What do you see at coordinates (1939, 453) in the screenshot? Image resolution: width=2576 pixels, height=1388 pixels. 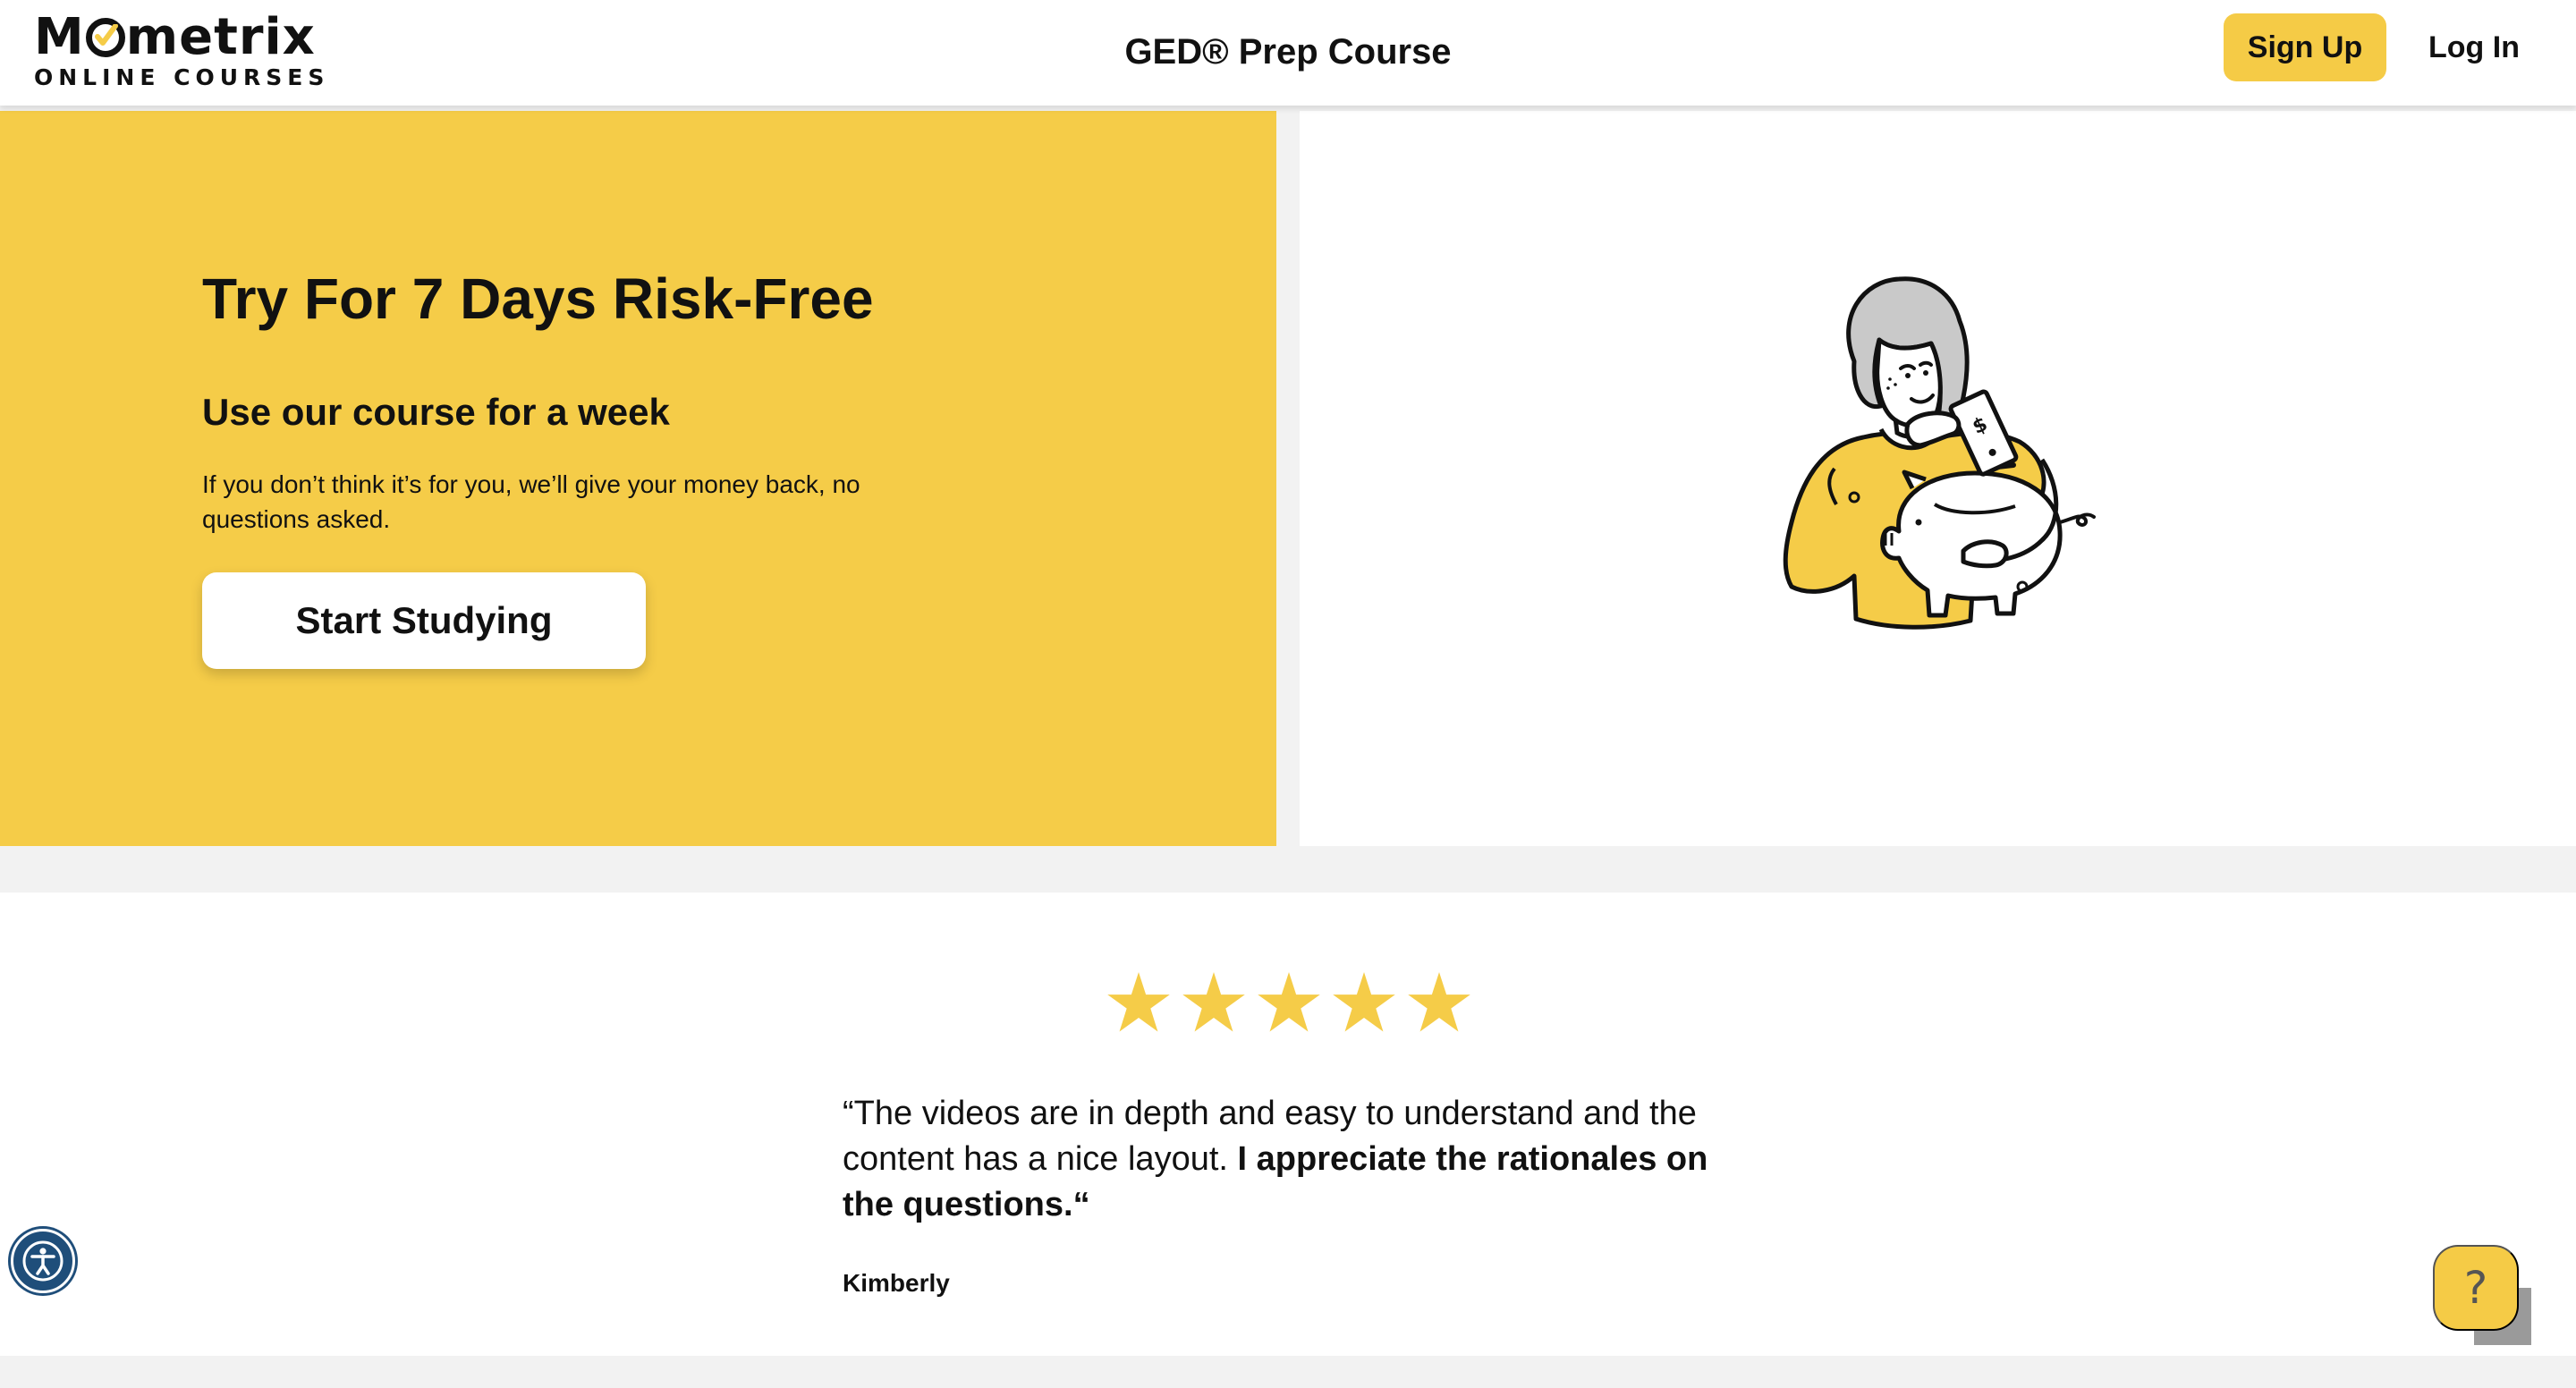 I see `woman-piggy-bank-illustration: $` at bounding box center [1939, 453].